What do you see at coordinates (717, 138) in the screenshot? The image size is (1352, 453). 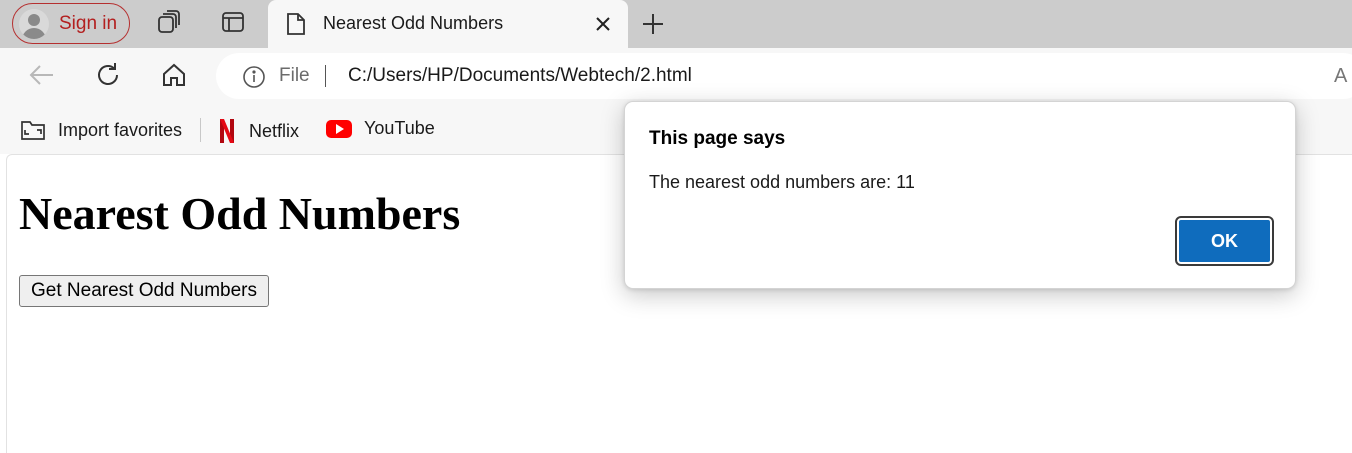 I see `dialog-title: This page says` at bounding box center [717, 138].